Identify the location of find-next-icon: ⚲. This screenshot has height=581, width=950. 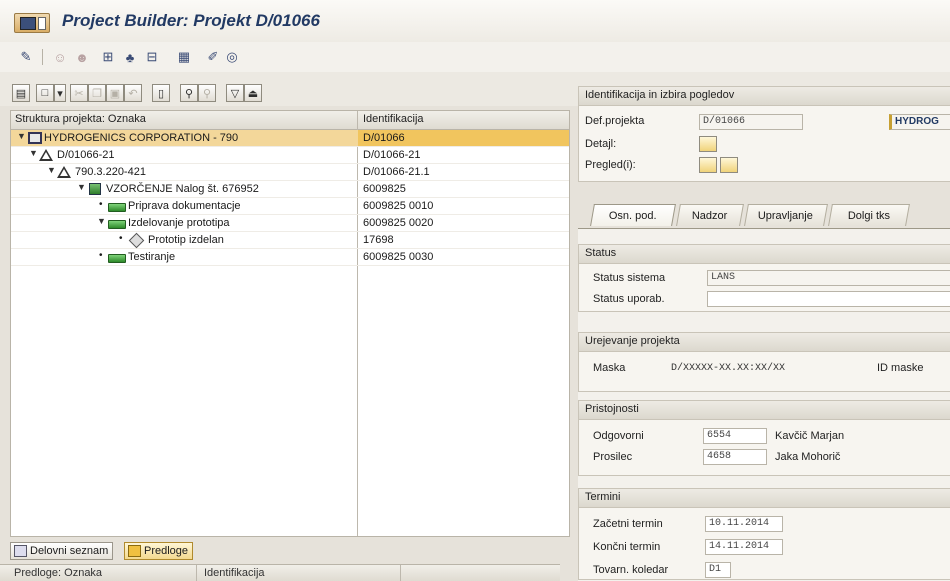
(207, 93).